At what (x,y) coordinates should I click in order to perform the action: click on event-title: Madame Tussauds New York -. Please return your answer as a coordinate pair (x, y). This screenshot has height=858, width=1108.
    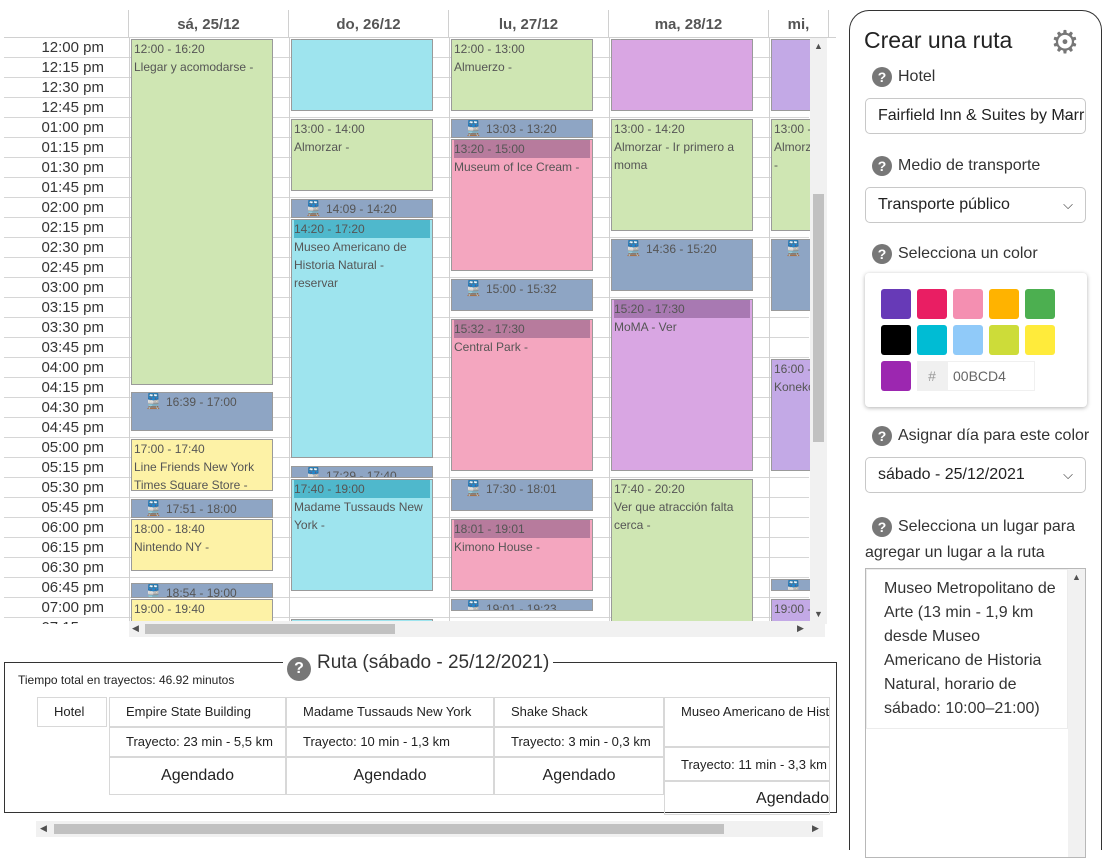
    Looking at the image, I should click on (358, 516).